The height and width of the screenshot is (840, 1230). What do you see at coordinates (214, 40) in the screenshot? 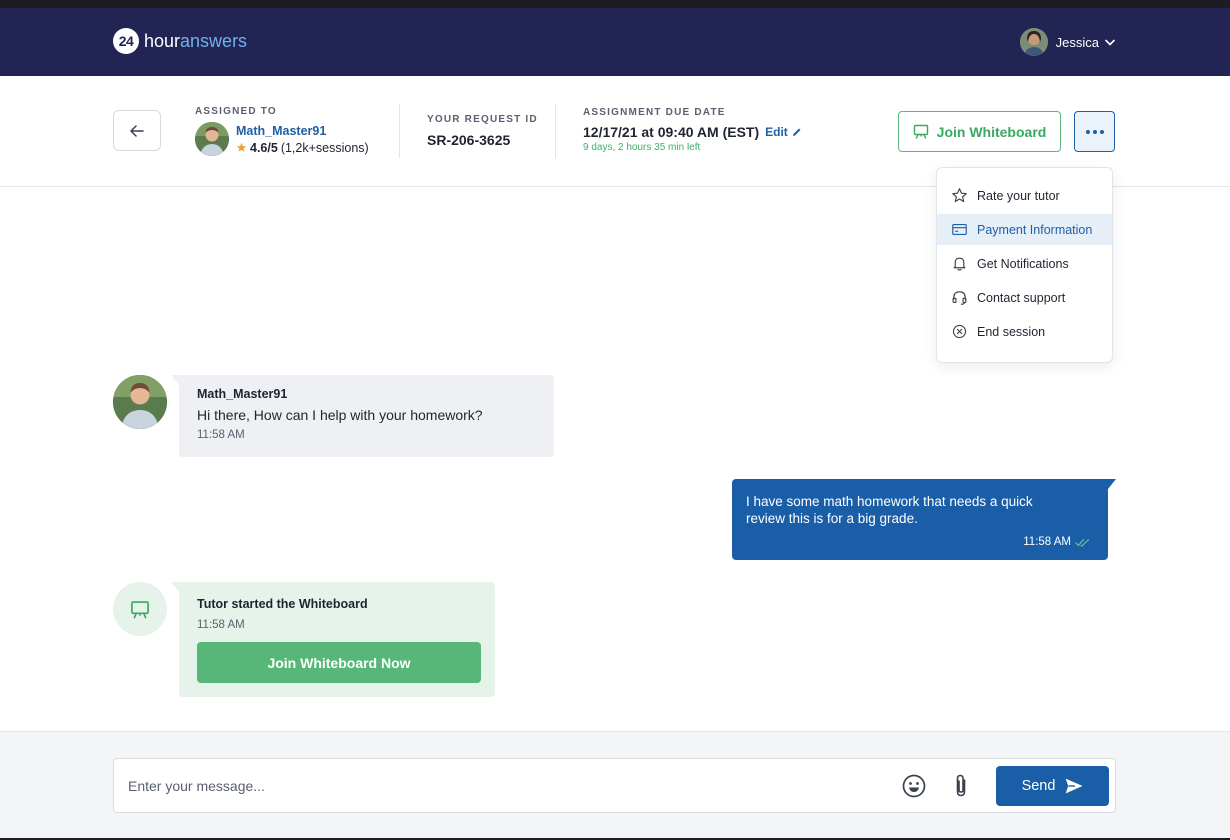
I see `logo-word-answers: answers` at bounding box center [214, 40].